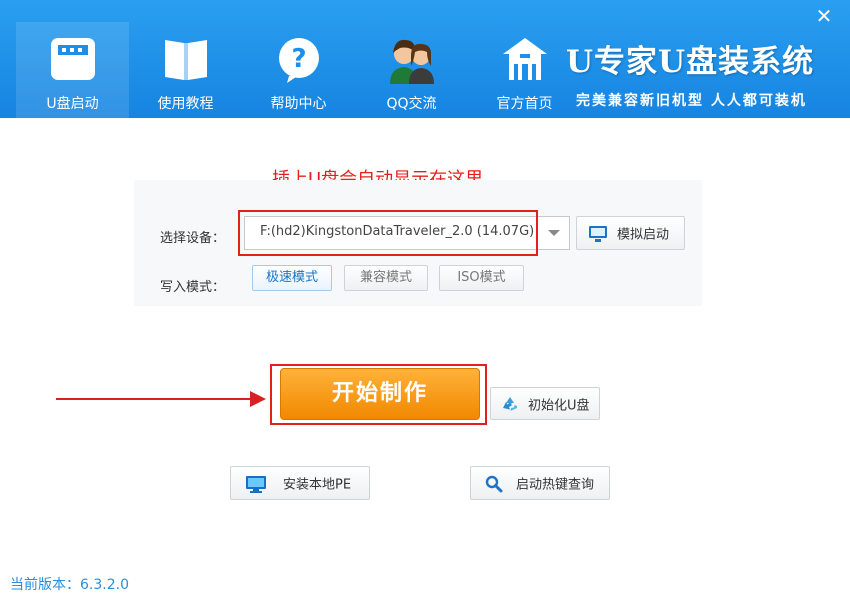 The image size is (850, 600). Describe the element at coordinates (559, 405) in the screenshot. I see `format-usb-label: 初始化U盘` at that location.